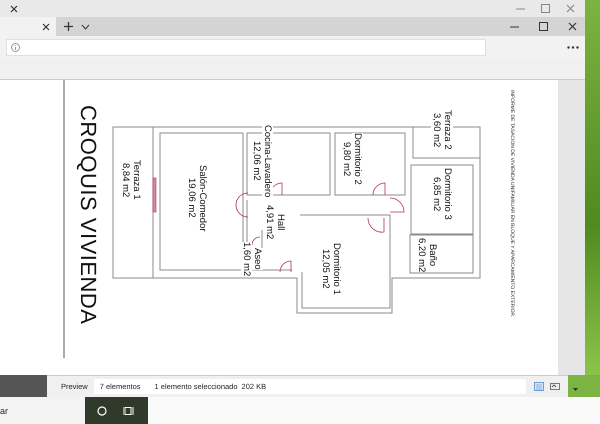 Image resolution: width=600 pixels, height=424 pixels. Describe the element at coordinates (336, 269) in the screenshot. I see `room-name: Dormitorio 1` at that location.